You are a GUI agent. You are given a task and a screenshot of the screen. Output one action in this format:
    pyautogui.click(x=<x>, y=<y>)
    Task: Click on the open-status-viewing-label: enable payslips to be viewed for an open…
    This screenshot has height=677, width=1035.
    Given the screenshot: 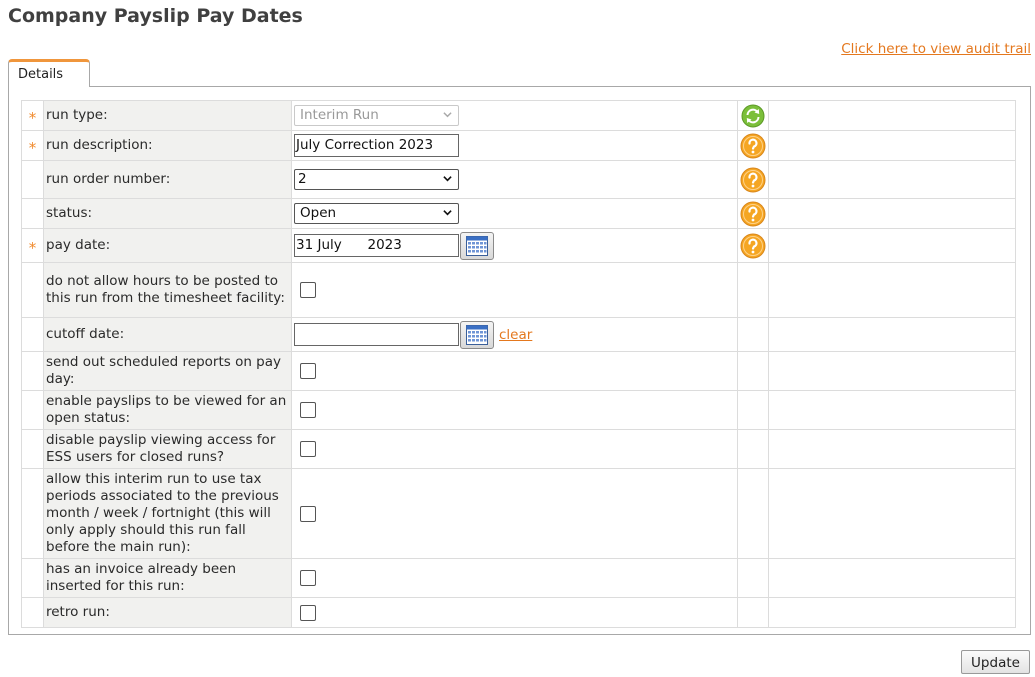 What is the action you would take?
    pyautogui.click(x=167, y=410)
    